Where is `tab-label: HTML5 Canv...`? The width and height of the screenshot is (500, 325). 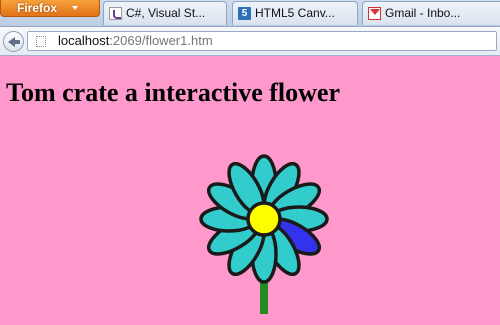 tab-label: HTML5 Canv... is located at coordinates (295, 13).